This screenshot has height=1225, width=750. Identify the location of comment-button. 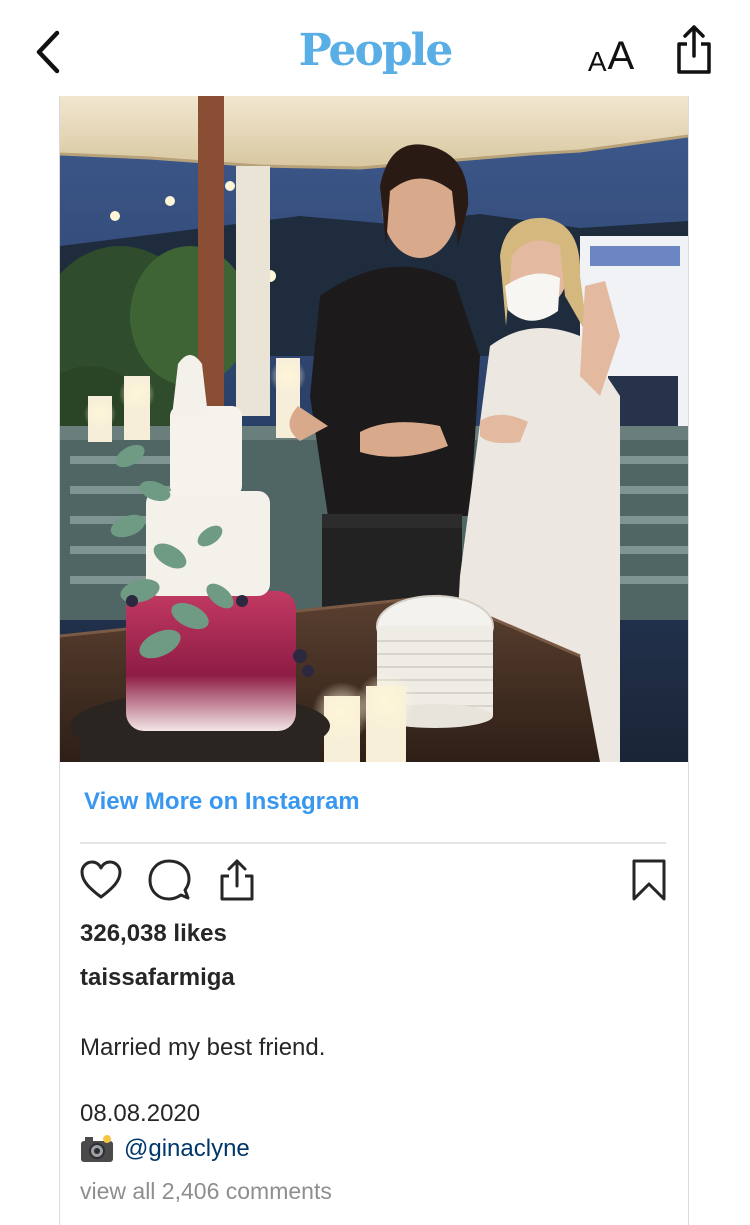
(169, 880).